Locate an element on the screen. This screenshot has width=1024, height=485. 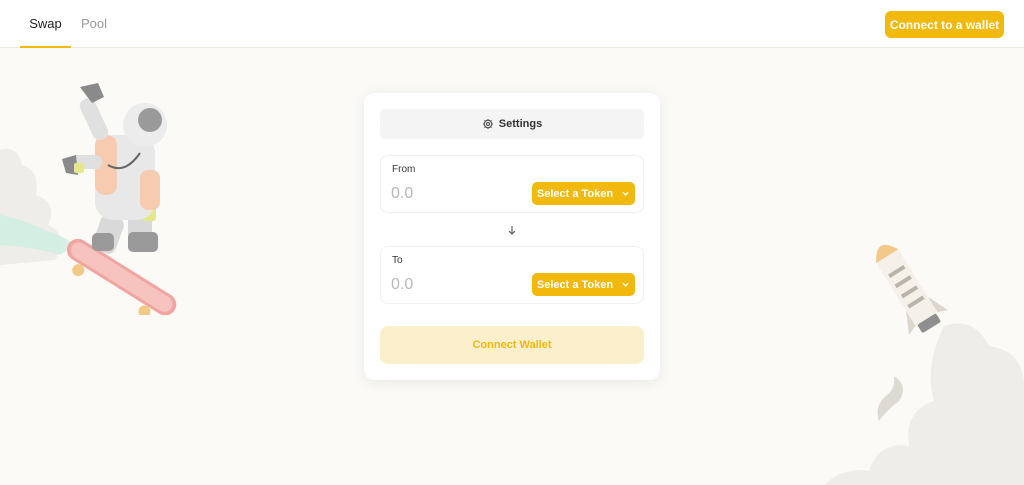
from-select-token-label: Select a Token is located at coordinates (575, 193).